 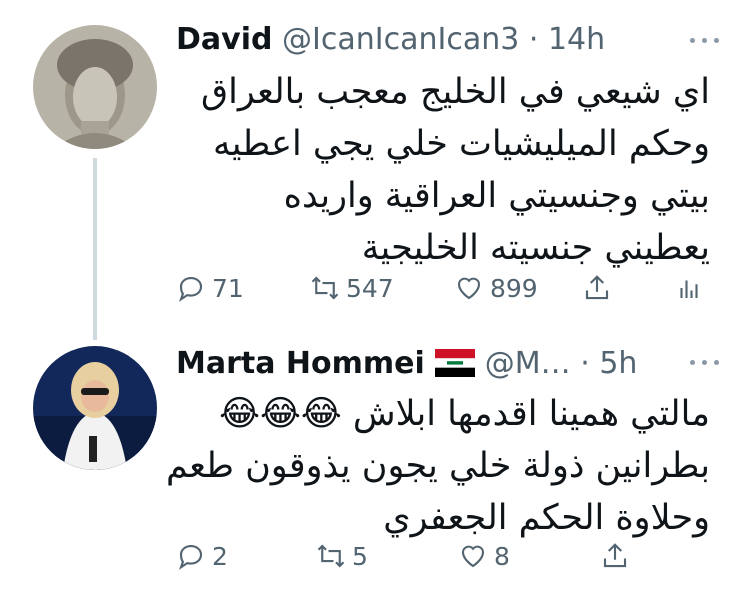 What do you see at coordinates (95, 249) in the screenshot?
I see `thread-connector` at bounding box center [95, 249].